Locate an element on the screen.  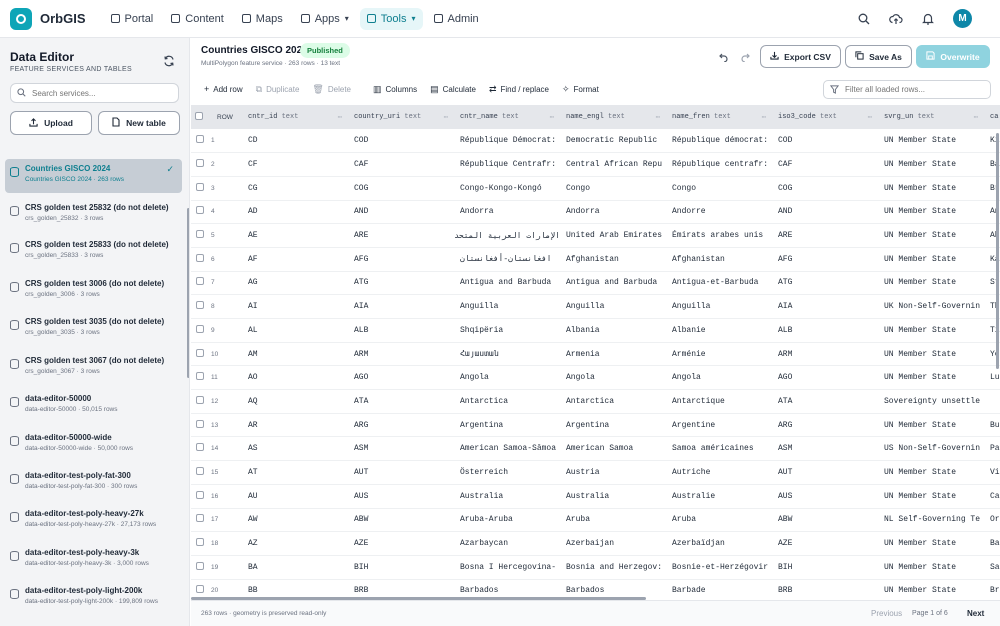
bell-icon is located at coordinates (928, 19).